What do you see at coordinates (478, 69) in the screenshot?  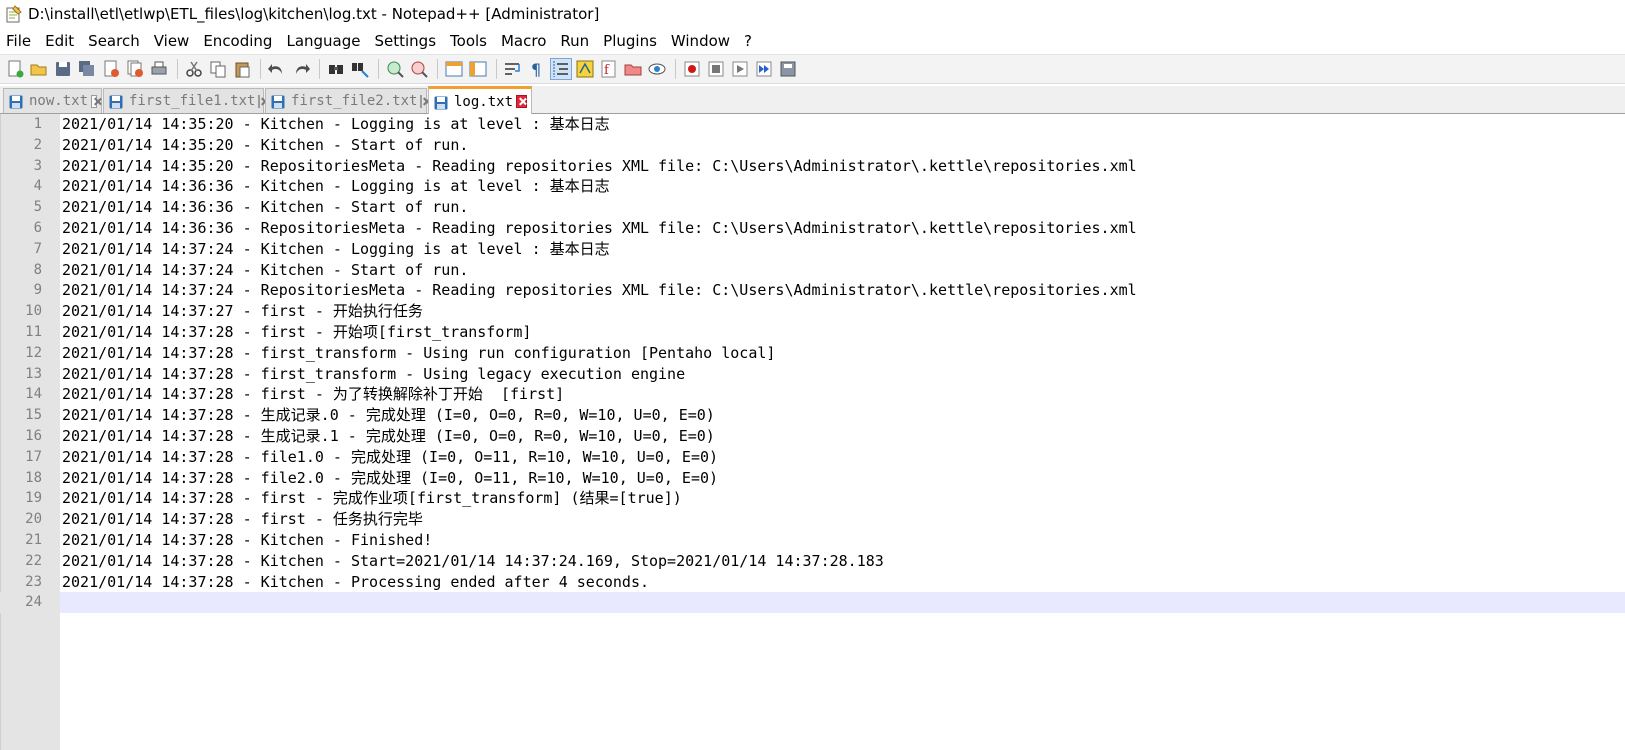 I see `sync-horizontal-button` at bounding box center [478, 69].